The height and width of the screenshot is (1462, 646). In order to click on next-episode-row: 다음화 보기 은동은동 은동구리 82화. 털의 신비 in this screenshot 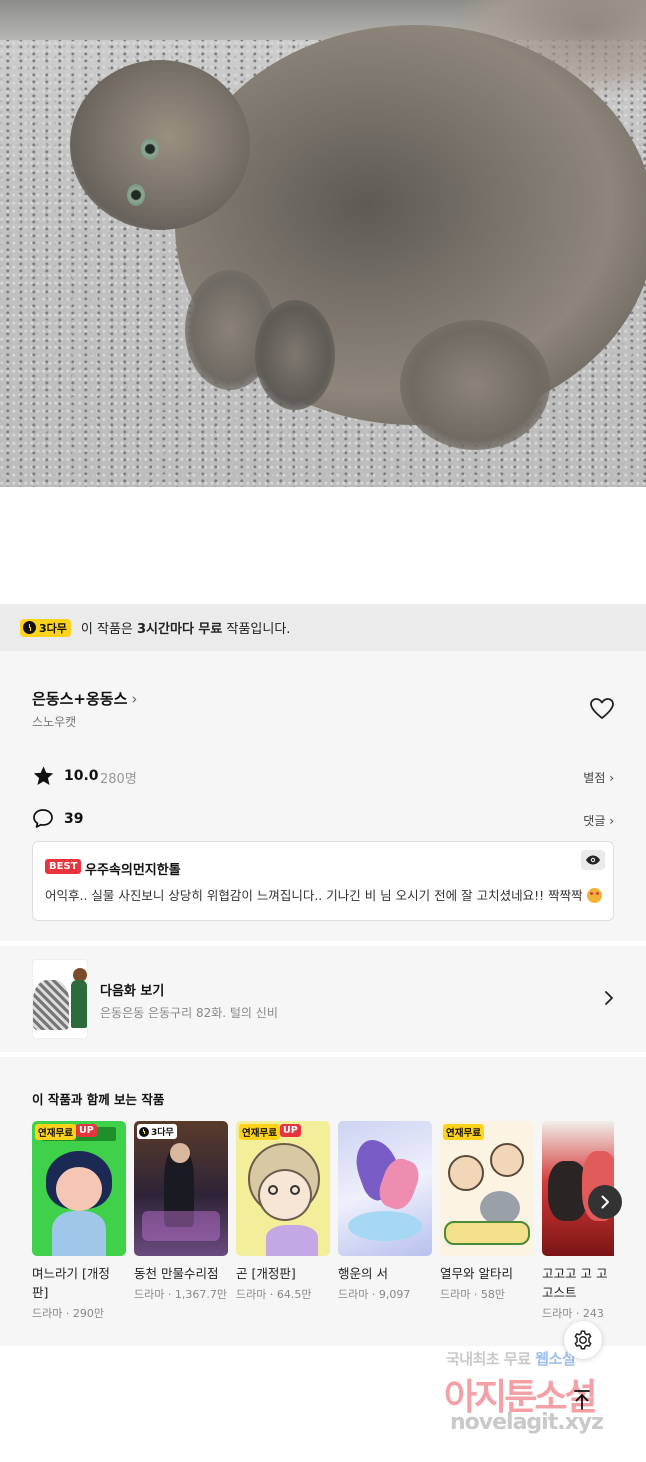, I will do `click(323, 999)`.